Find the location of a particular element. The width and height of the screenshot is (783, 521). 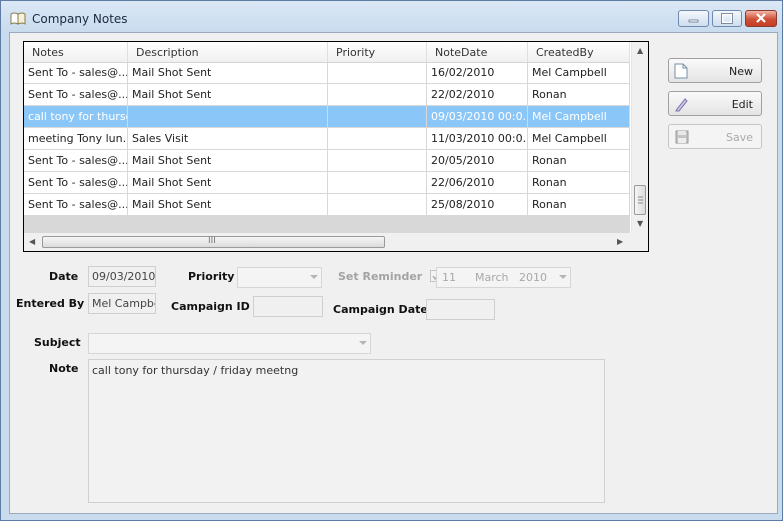

scroll-down-arrow-icon: ▼ is located at coordinates (640, 224).